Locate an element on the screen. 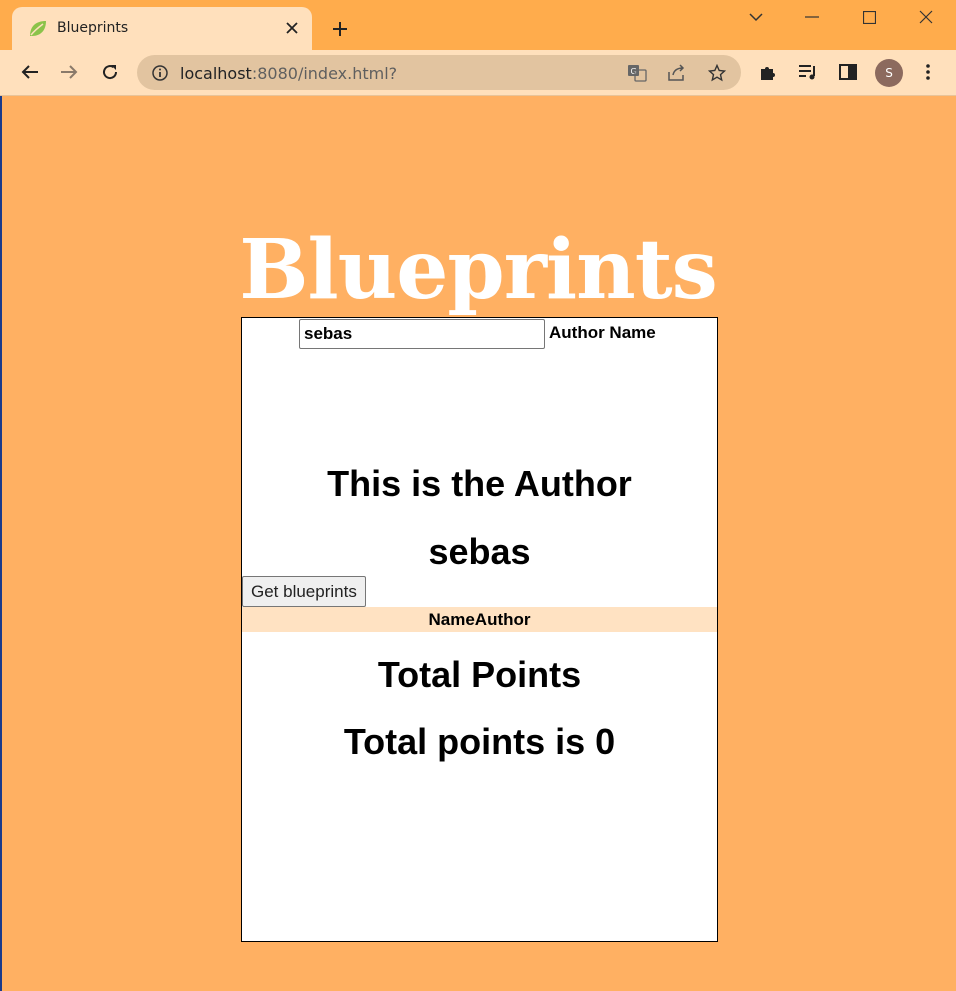 The width and height of the screenshot is (956, 991). blueprints-table-header: NameAuthor is located at coordinates (479, 619).